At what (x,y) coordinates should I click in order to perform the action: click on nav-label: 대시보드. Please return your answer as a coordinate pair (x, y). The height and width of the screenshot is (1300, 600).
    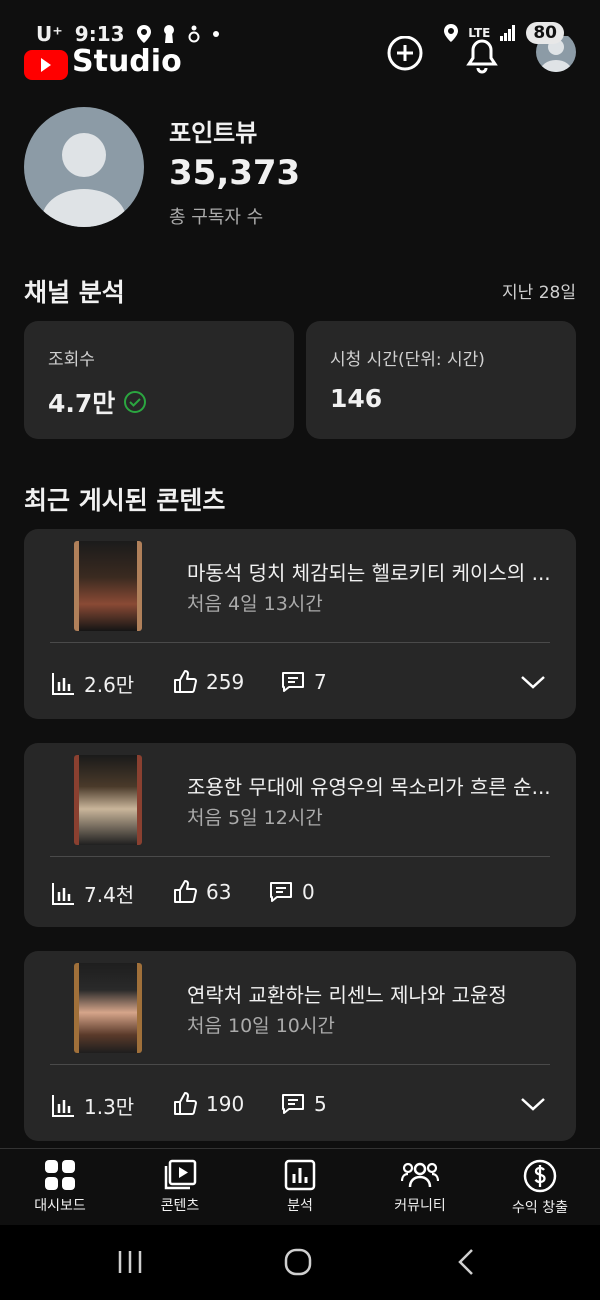
    Looking at the image, I should click on (60, 1206).